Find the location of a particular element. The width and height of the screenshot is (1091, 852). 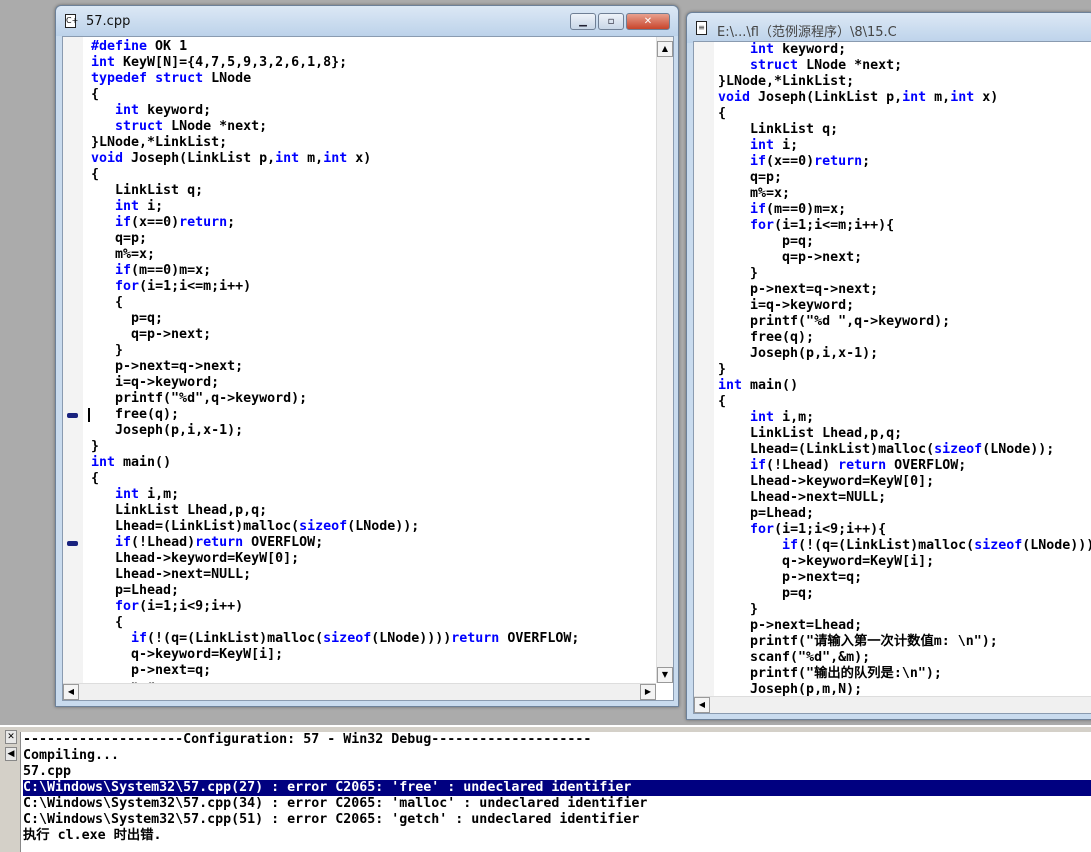

code-line: printf("%d ",q->keyword); is located at coordinates (904, 322).